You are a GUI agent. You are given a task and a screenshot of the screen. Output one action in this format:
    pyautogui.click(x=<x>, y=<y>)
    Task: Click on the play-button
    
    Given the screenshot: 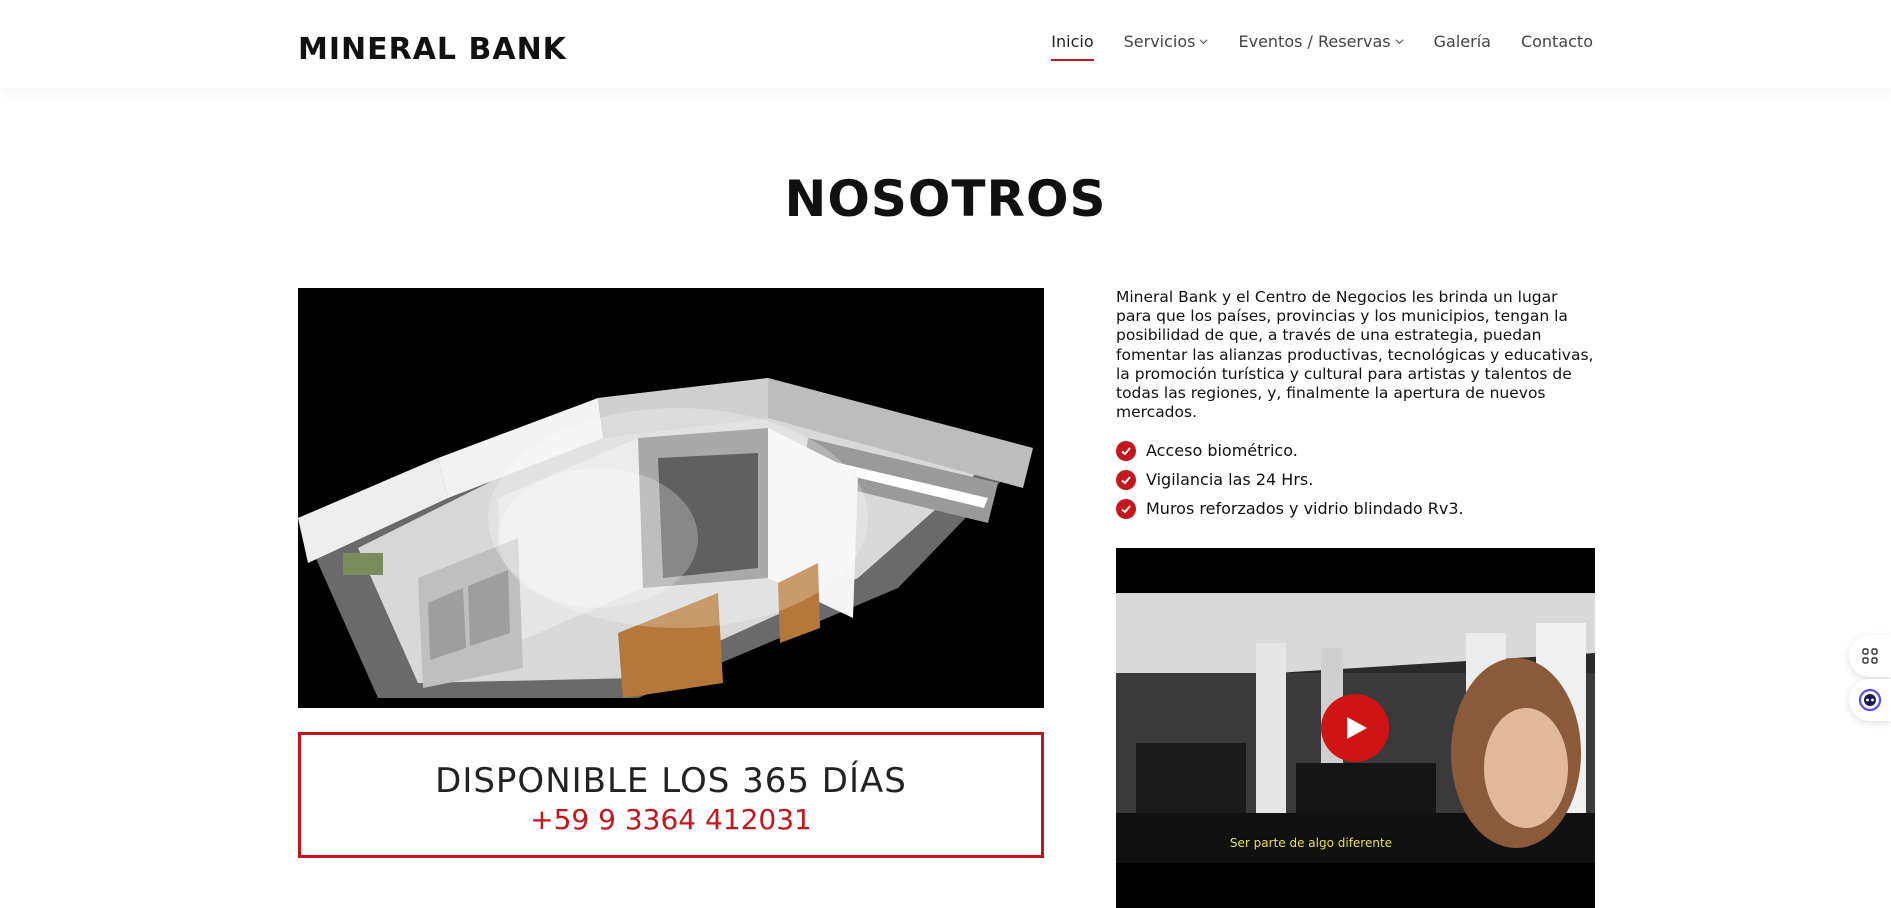 What is the action you would take?
    pyautogui.click(x=1355, y=728)
    